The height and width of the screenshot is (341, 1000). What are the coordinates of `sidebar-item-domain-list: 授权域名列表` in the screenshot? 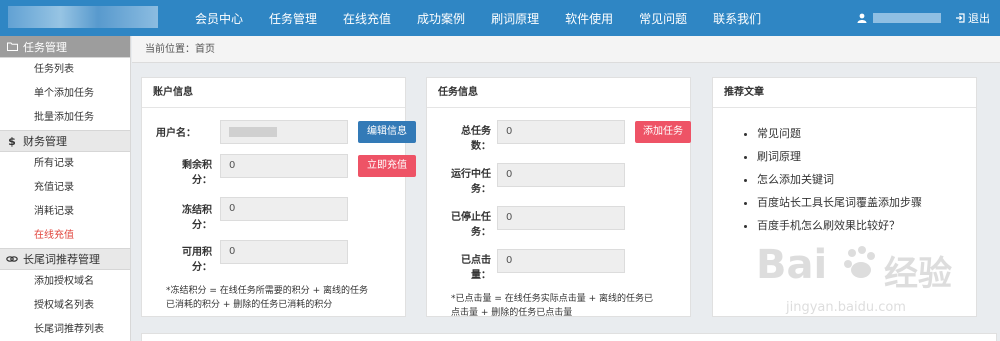 It's located at (65, 306).